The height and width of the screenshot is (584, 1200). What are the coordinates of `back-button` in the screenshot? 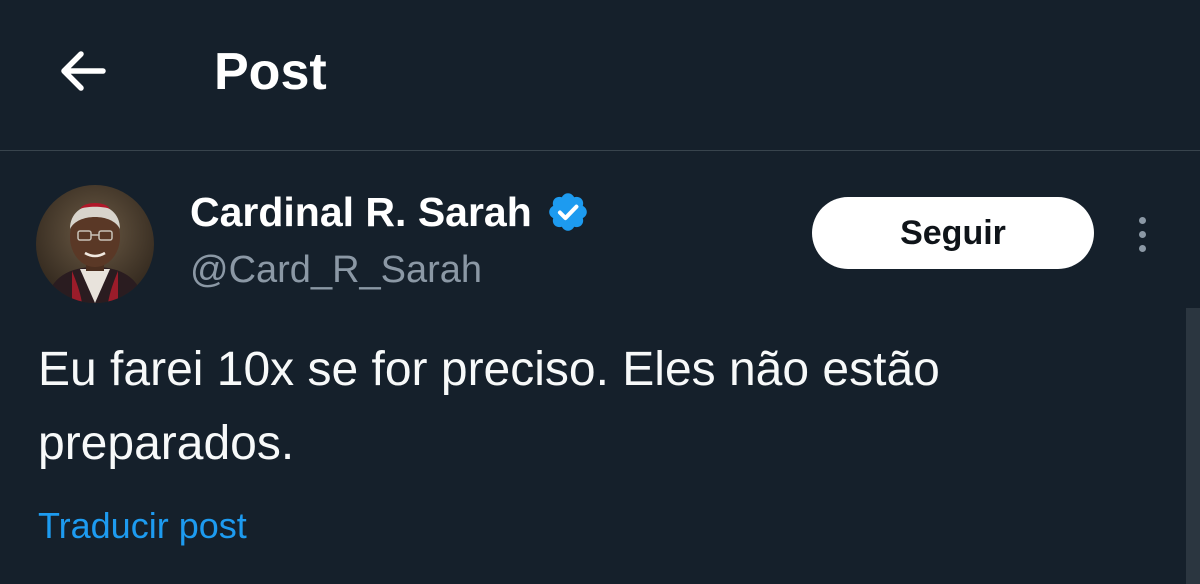 It's located at (83, 71).